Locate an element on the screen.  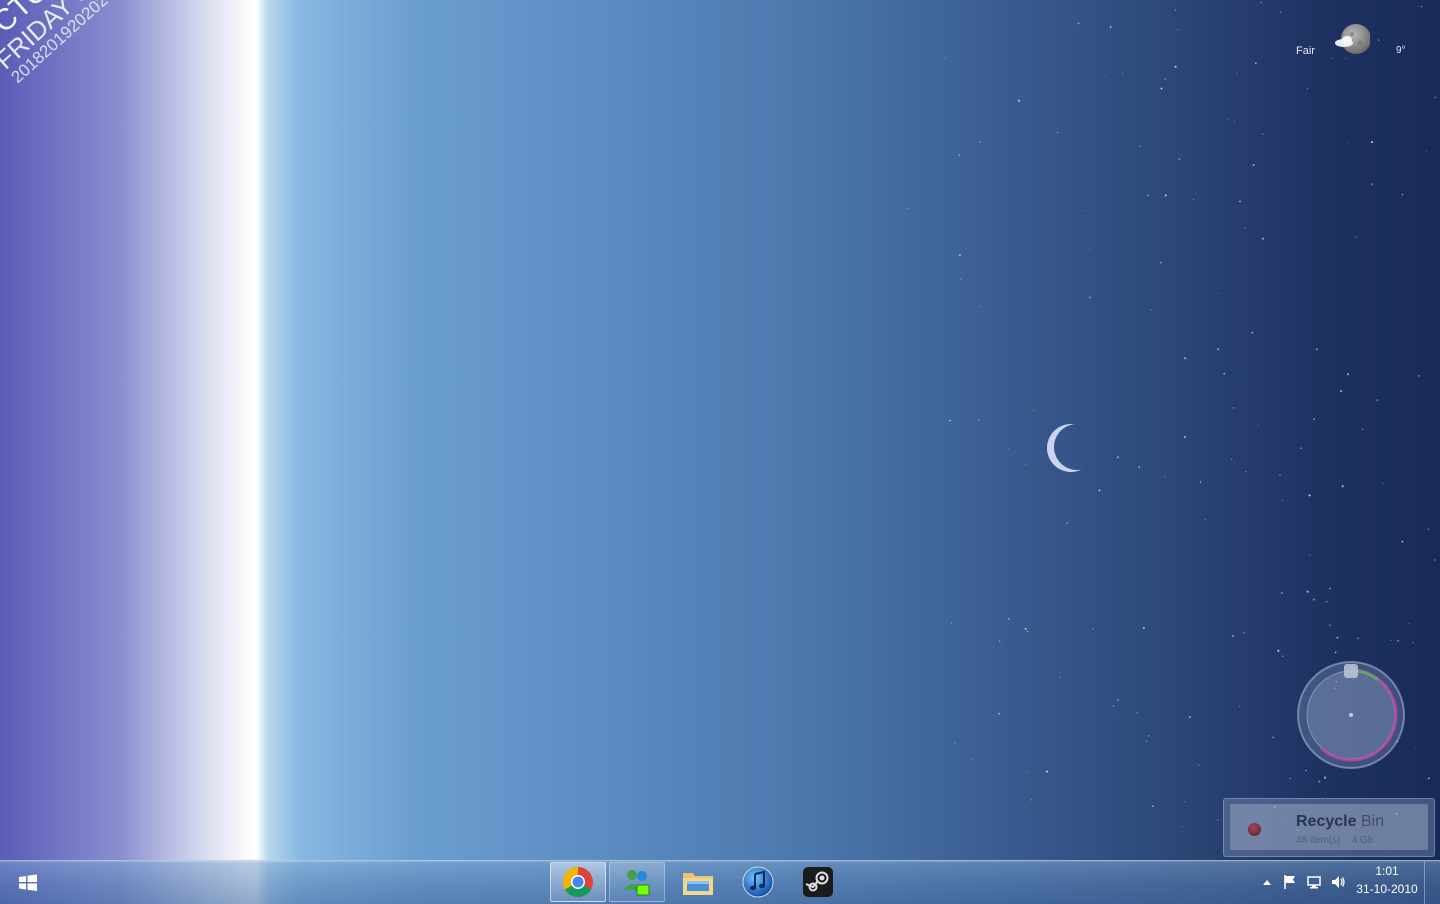
gauge-widget is located at coordinates (1351, 715).